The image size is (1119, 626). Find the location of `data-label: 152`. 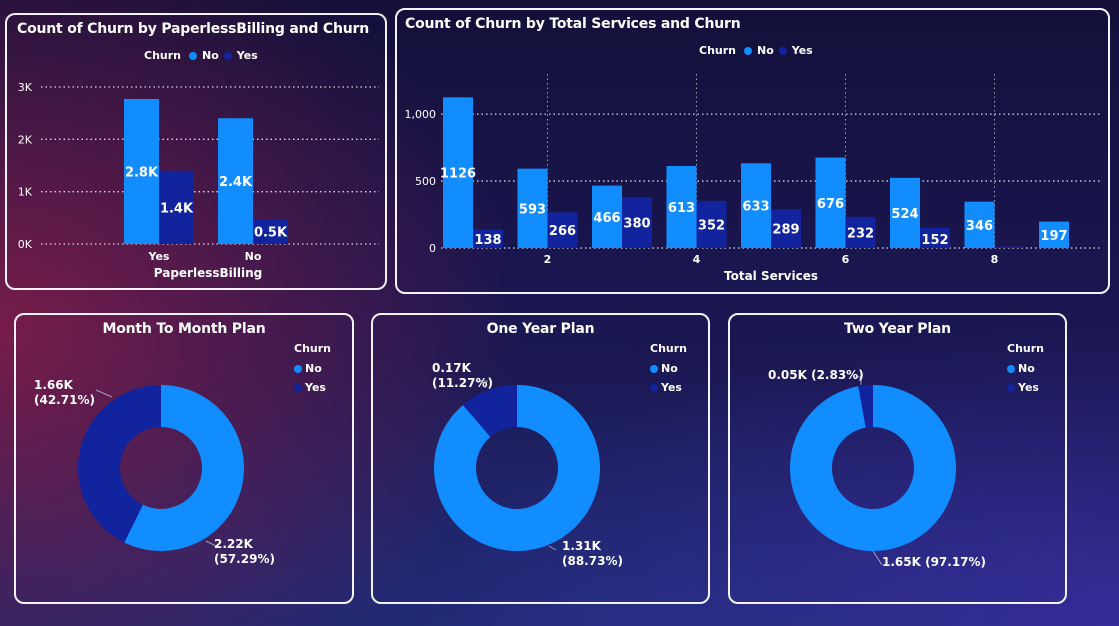

data-label: 152 is located at coordinates (934, 240).